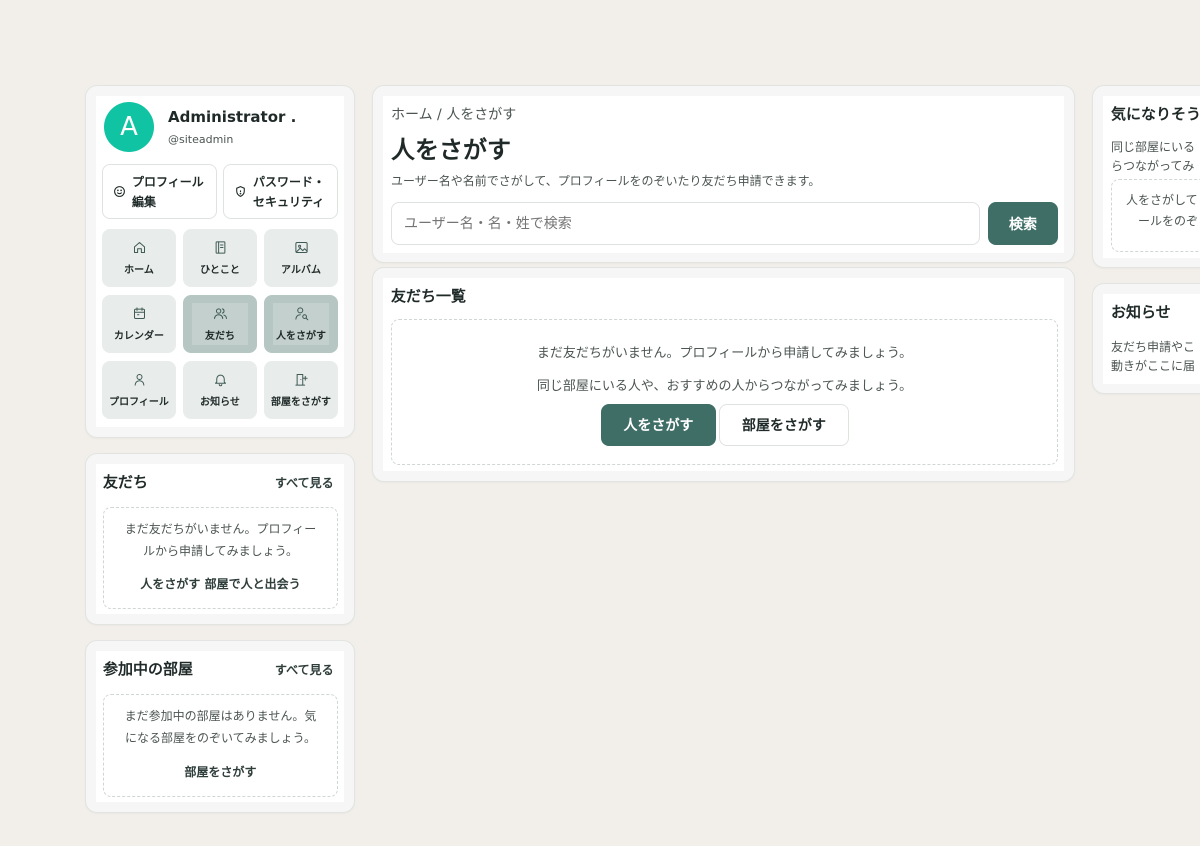  Describe the element at coordinates (301, 258) in the screenshot. I see `nav-tile-album: アルバム` at that location.